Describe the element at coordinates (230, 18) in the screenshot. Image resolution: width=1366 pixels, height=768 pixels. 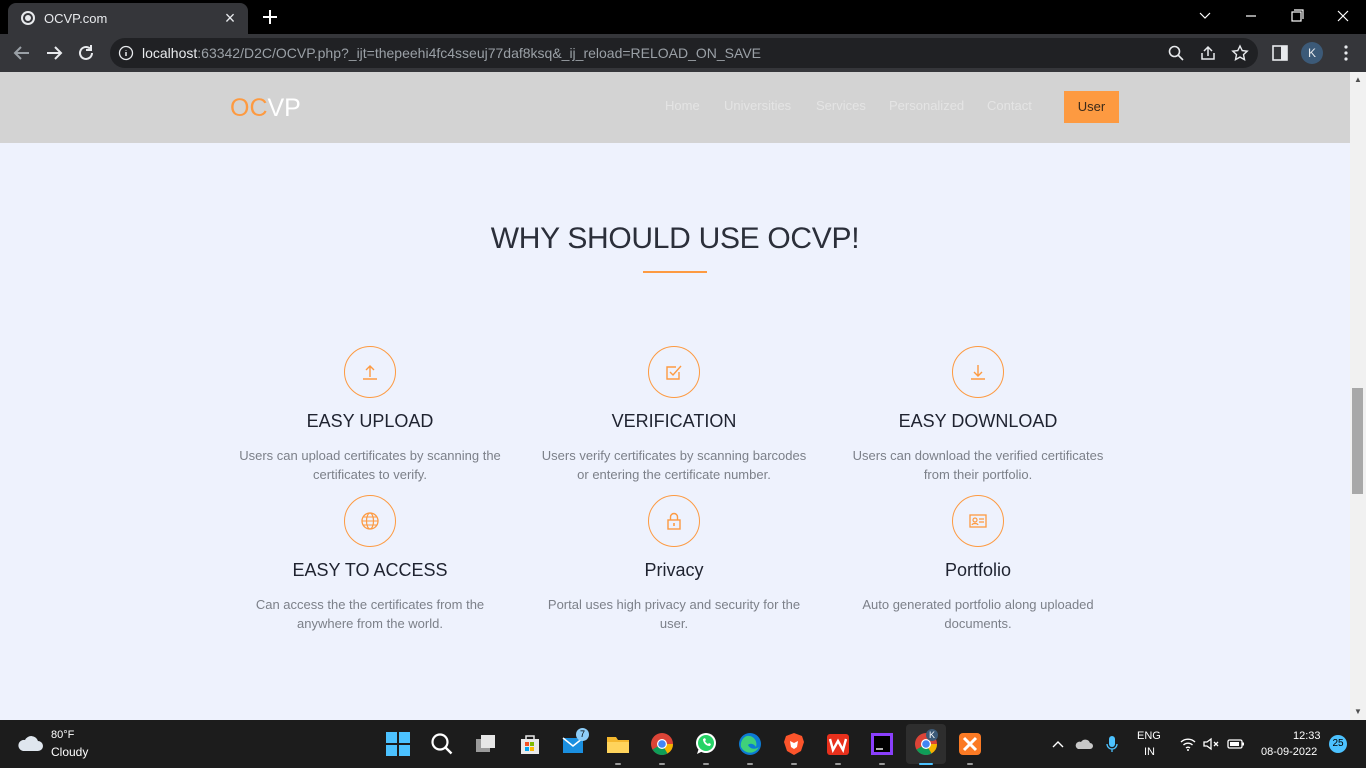
I see `close-icon: ×` at that location.